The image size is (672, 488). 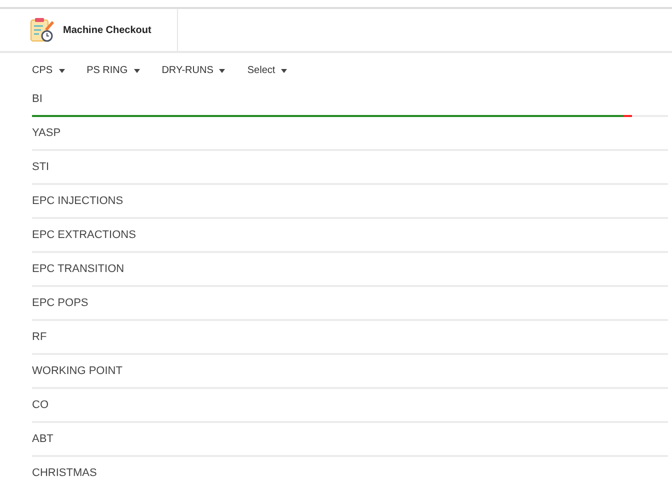 I want to click on section-link: BI, so click(x=37, y=99).